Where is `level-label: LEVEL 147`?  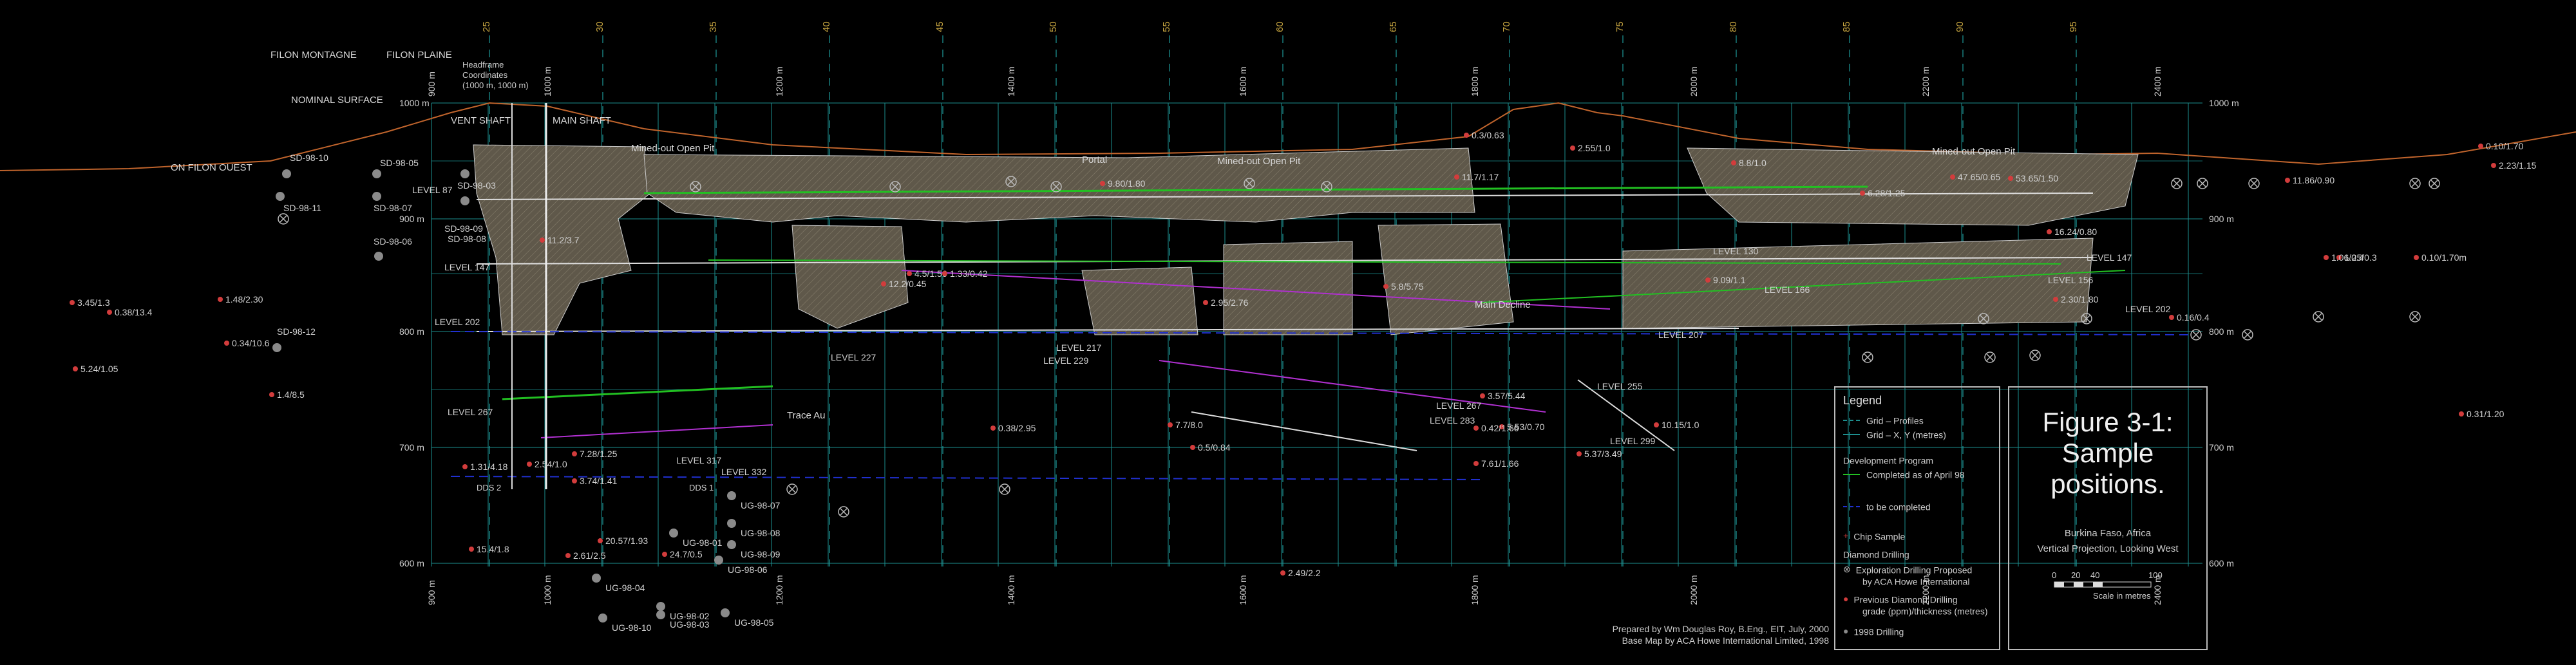
level-label: LEVEL 147 is located at coordinates (2109, 258).